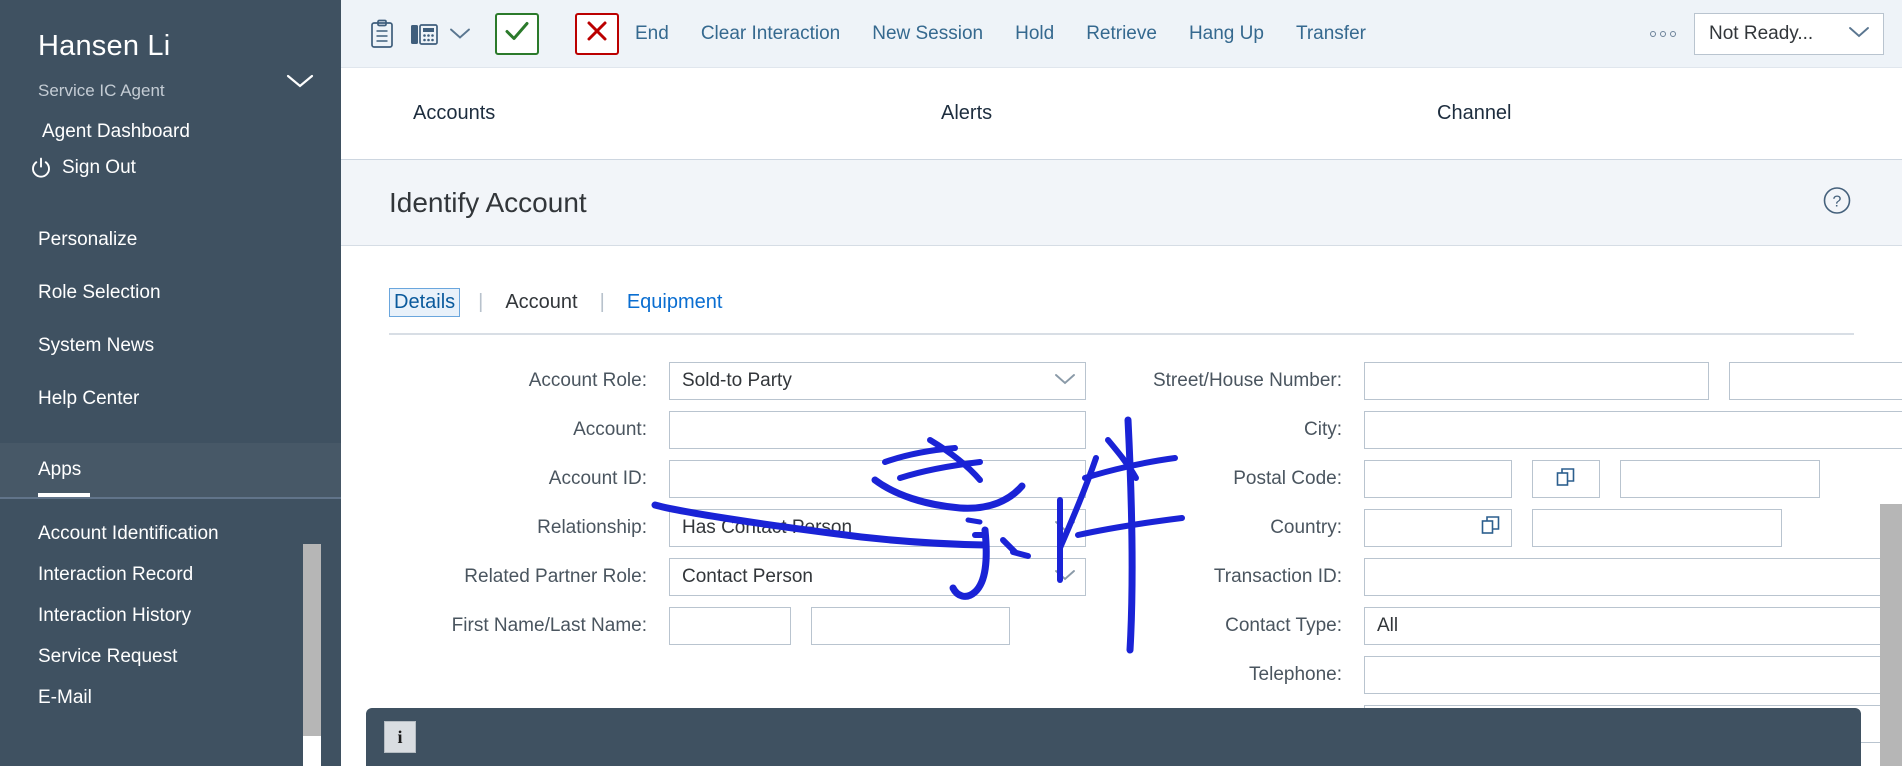  I want to click on retrieve-button: Retrieve, so click(1121, 34).